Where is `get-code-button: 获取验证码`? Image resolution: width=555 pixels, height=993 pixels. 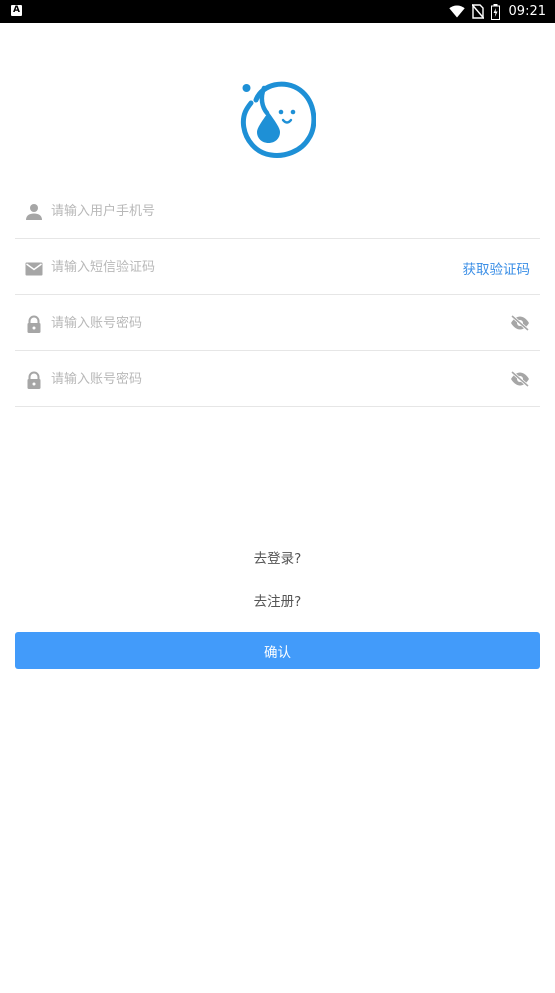
get-code-button: 获取验证码 is located at coordinates (497, 268).